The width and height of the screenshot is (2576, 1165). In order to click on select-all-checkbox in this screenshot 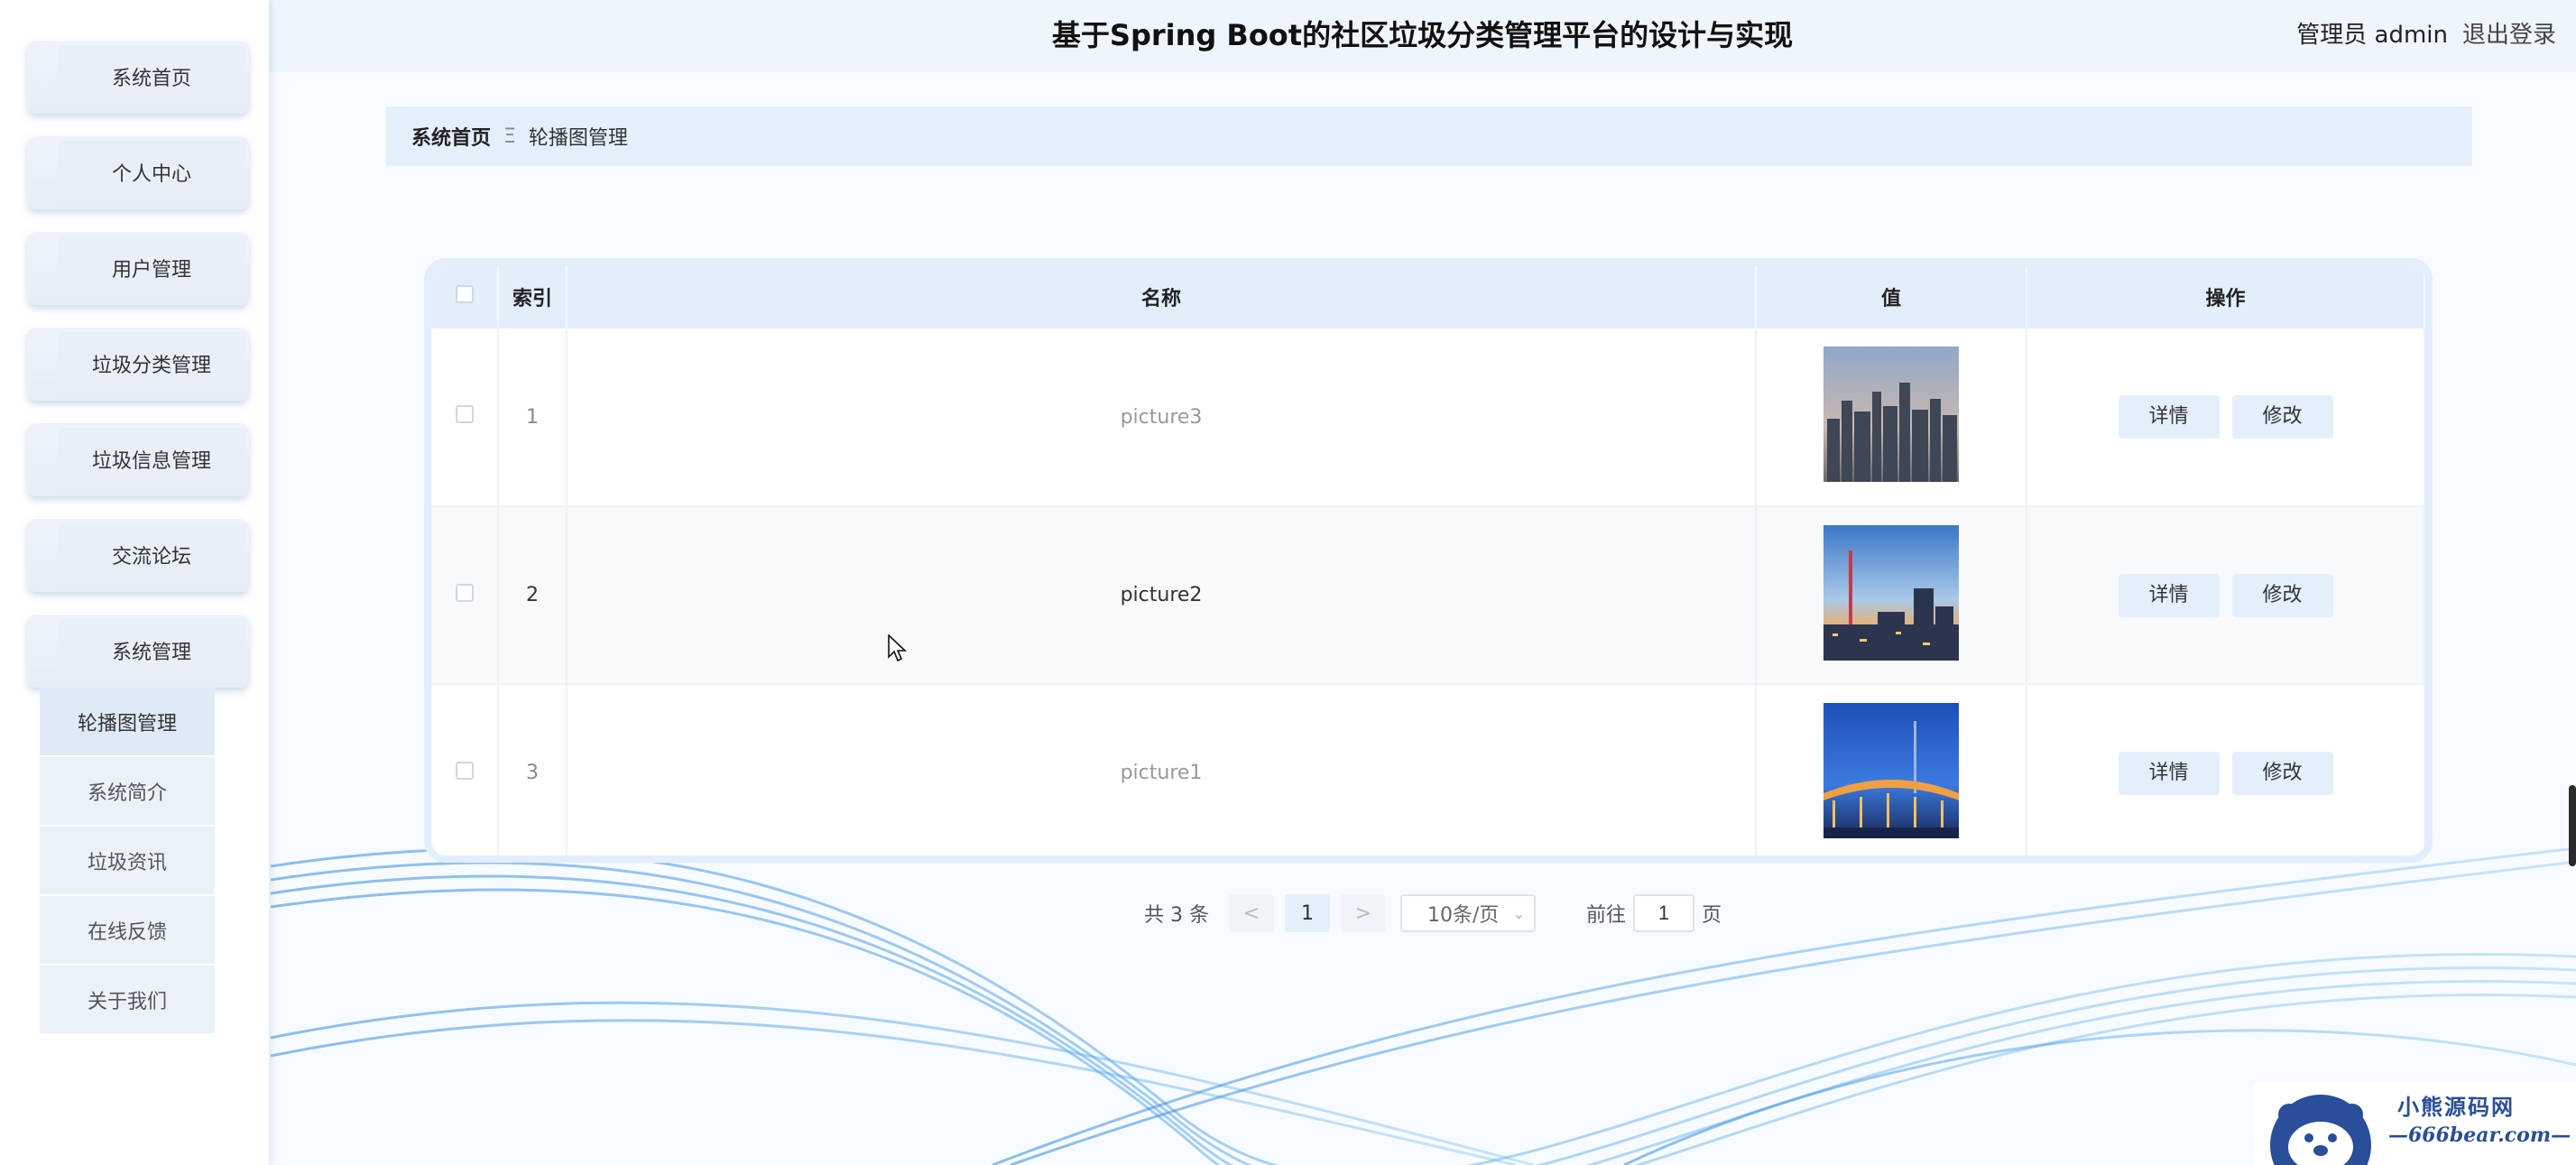, I will do `click(464, 294)`.